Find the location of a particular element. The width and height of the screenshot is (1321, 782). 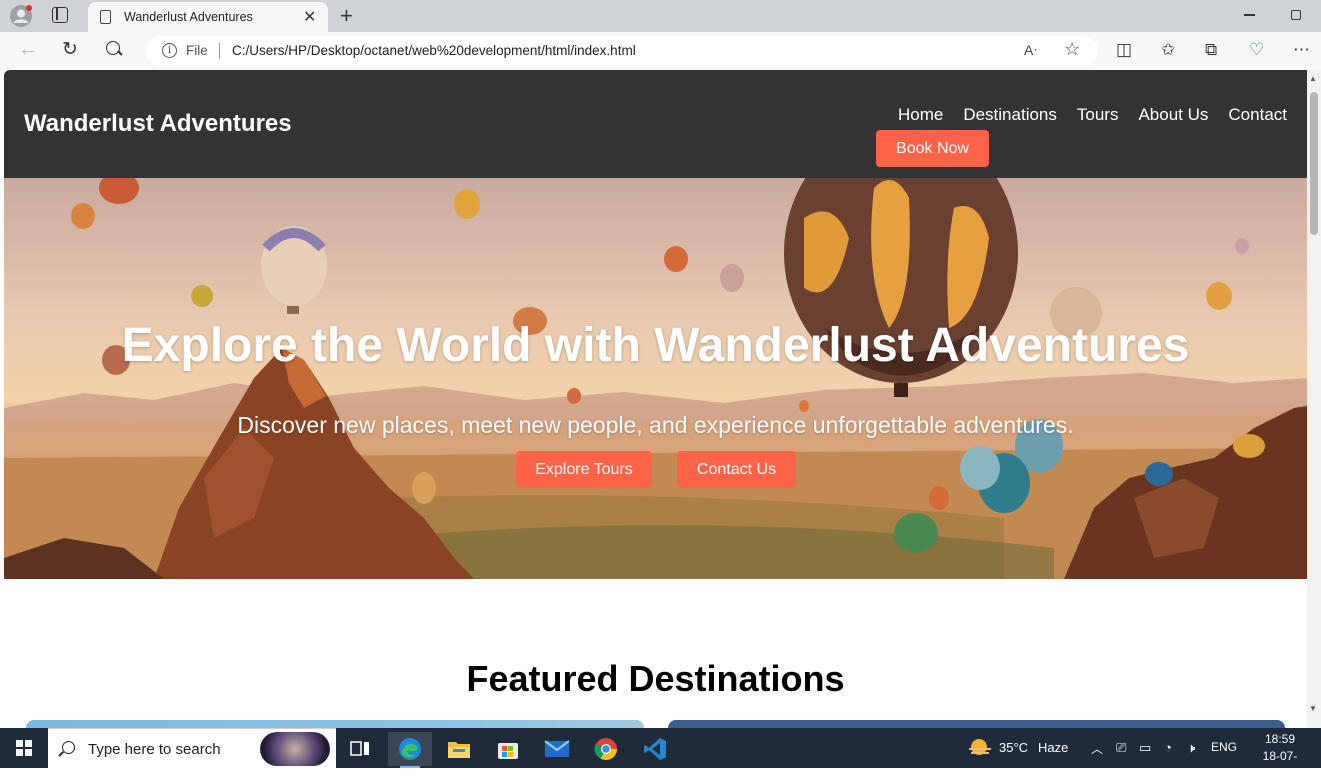

vs-code-icon is located at coordinates (655, 749).